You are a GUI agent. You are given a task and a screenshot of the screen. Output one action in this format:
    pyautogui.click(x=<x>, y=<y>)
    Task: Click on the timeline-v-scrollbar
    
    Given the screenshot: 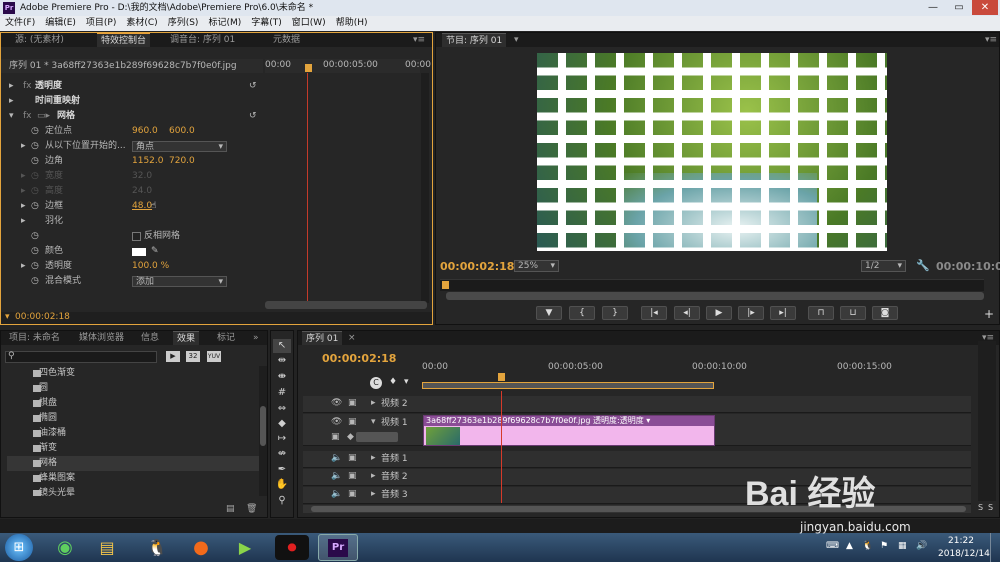 What is the action you would take?
    pyautogui.click(x=987, y=421)
    